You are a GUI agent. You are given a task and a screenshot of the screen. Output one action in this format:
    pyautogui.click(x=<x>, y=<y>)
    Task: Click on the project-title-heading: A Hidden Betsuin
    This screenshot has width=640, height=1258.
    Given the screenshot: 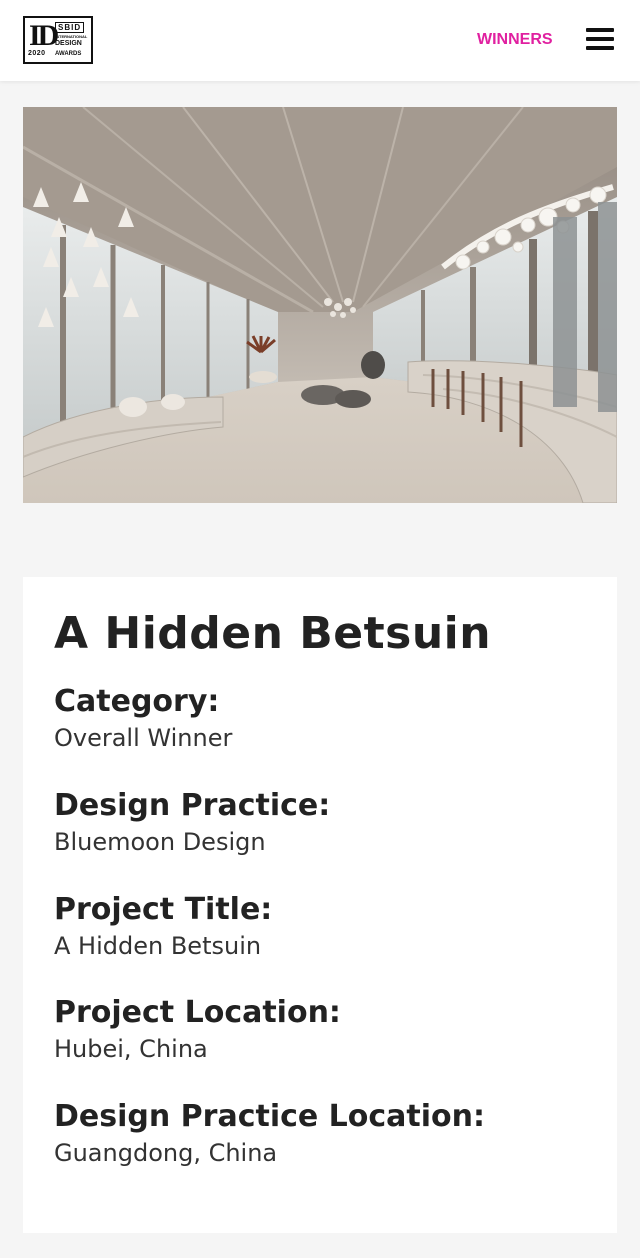 What is the action you would take?
    pyautogui.click(x=273, y=633)
    